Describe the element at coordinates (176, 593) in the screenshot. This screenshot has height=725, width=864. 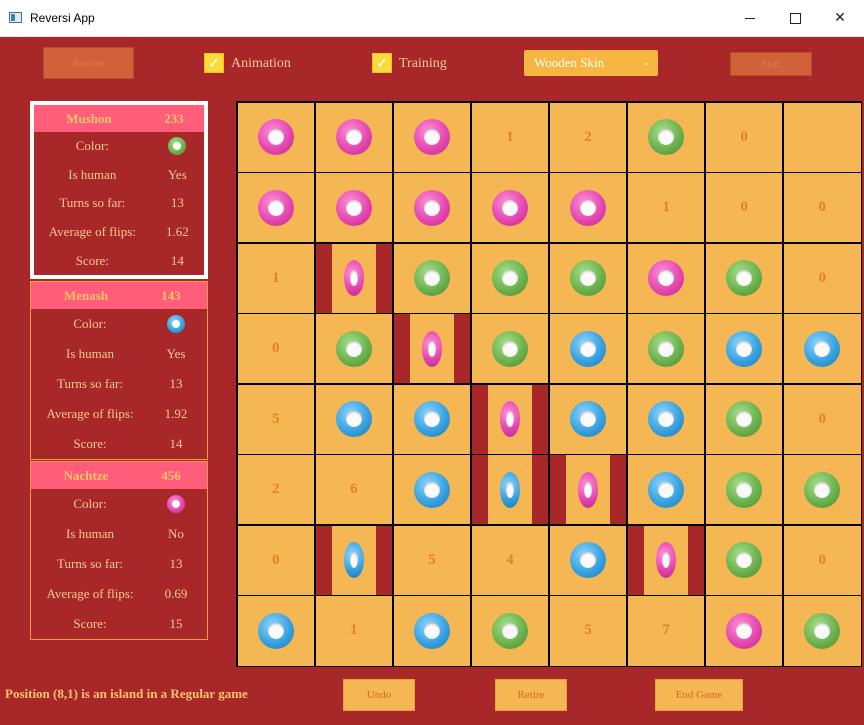
I see `player-average-flips-value: 0.69` at that location.